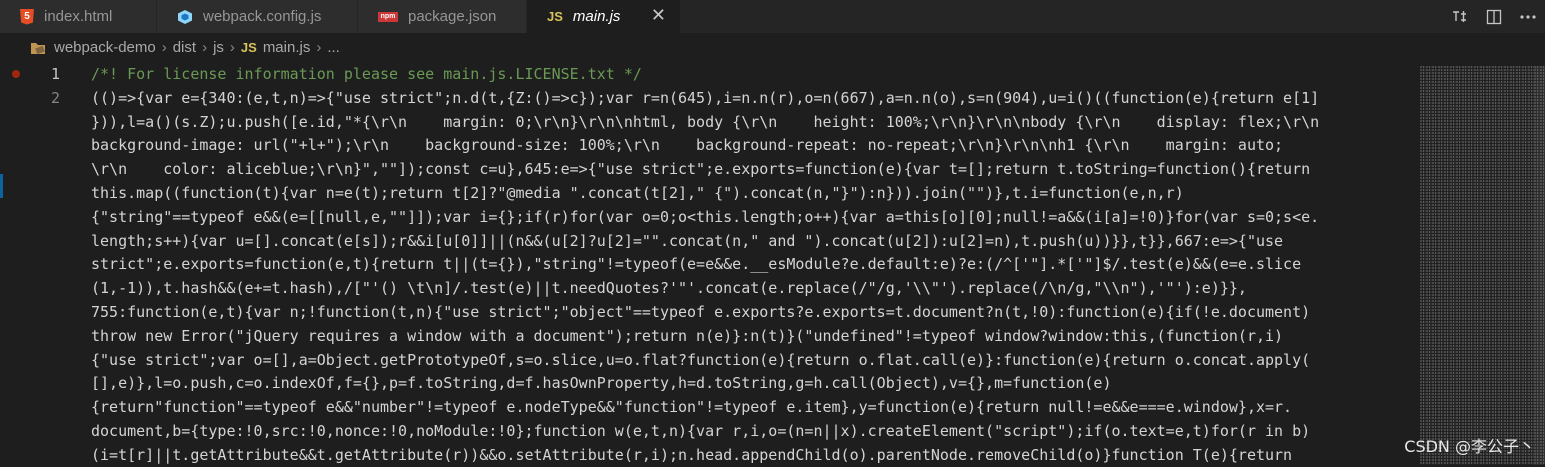 Image resolution: width=1545 pixels, height=467 pixels. Describe the element at coordinates (452, 16) in the screenshot. I see `tab-label: package.json` at that location.